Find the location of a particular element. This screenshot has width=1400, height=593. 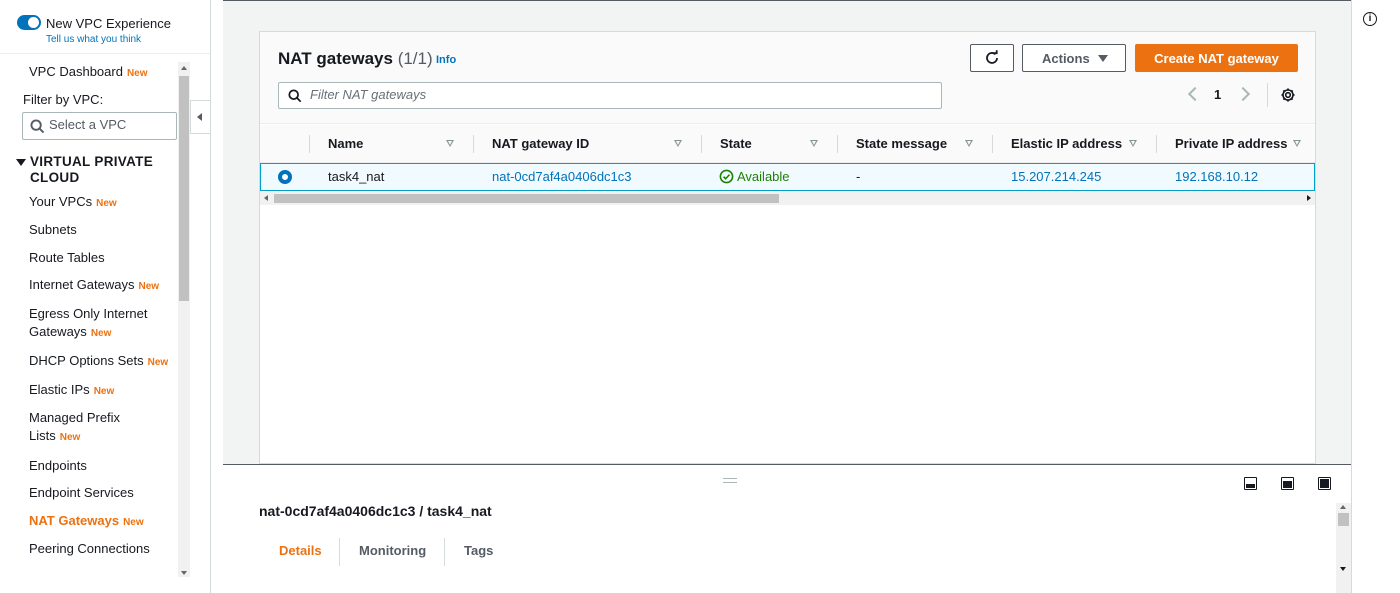

check-circle-icon is located at coordinates (726, 176).